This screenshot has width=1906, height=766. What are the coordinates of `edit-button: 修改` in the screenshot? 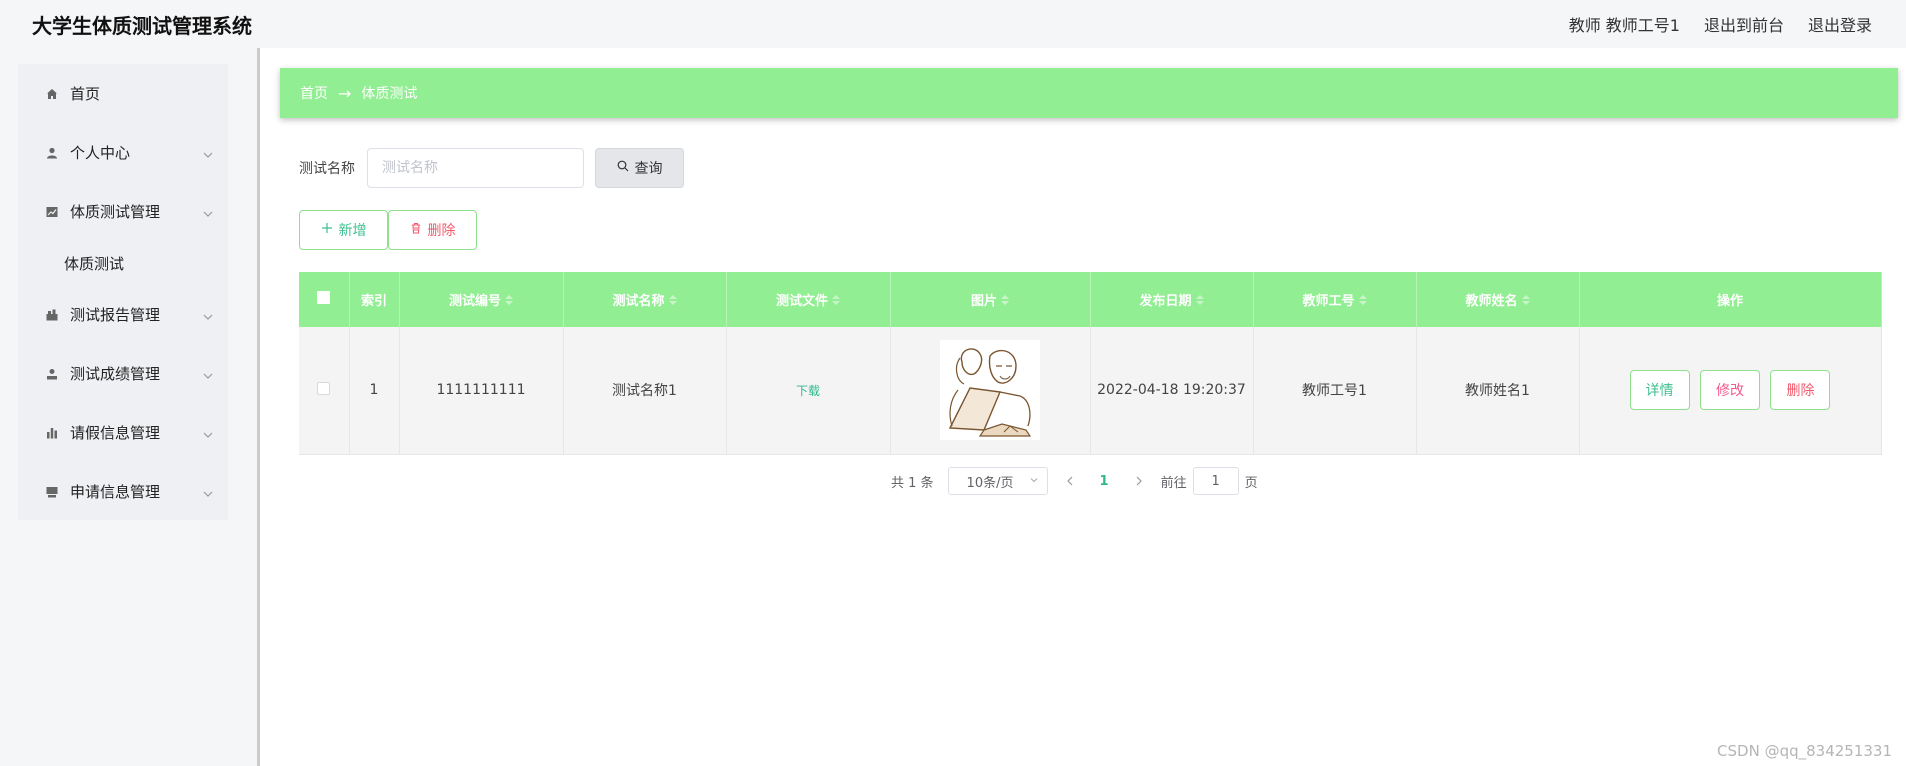 It's located at (1730, 390).